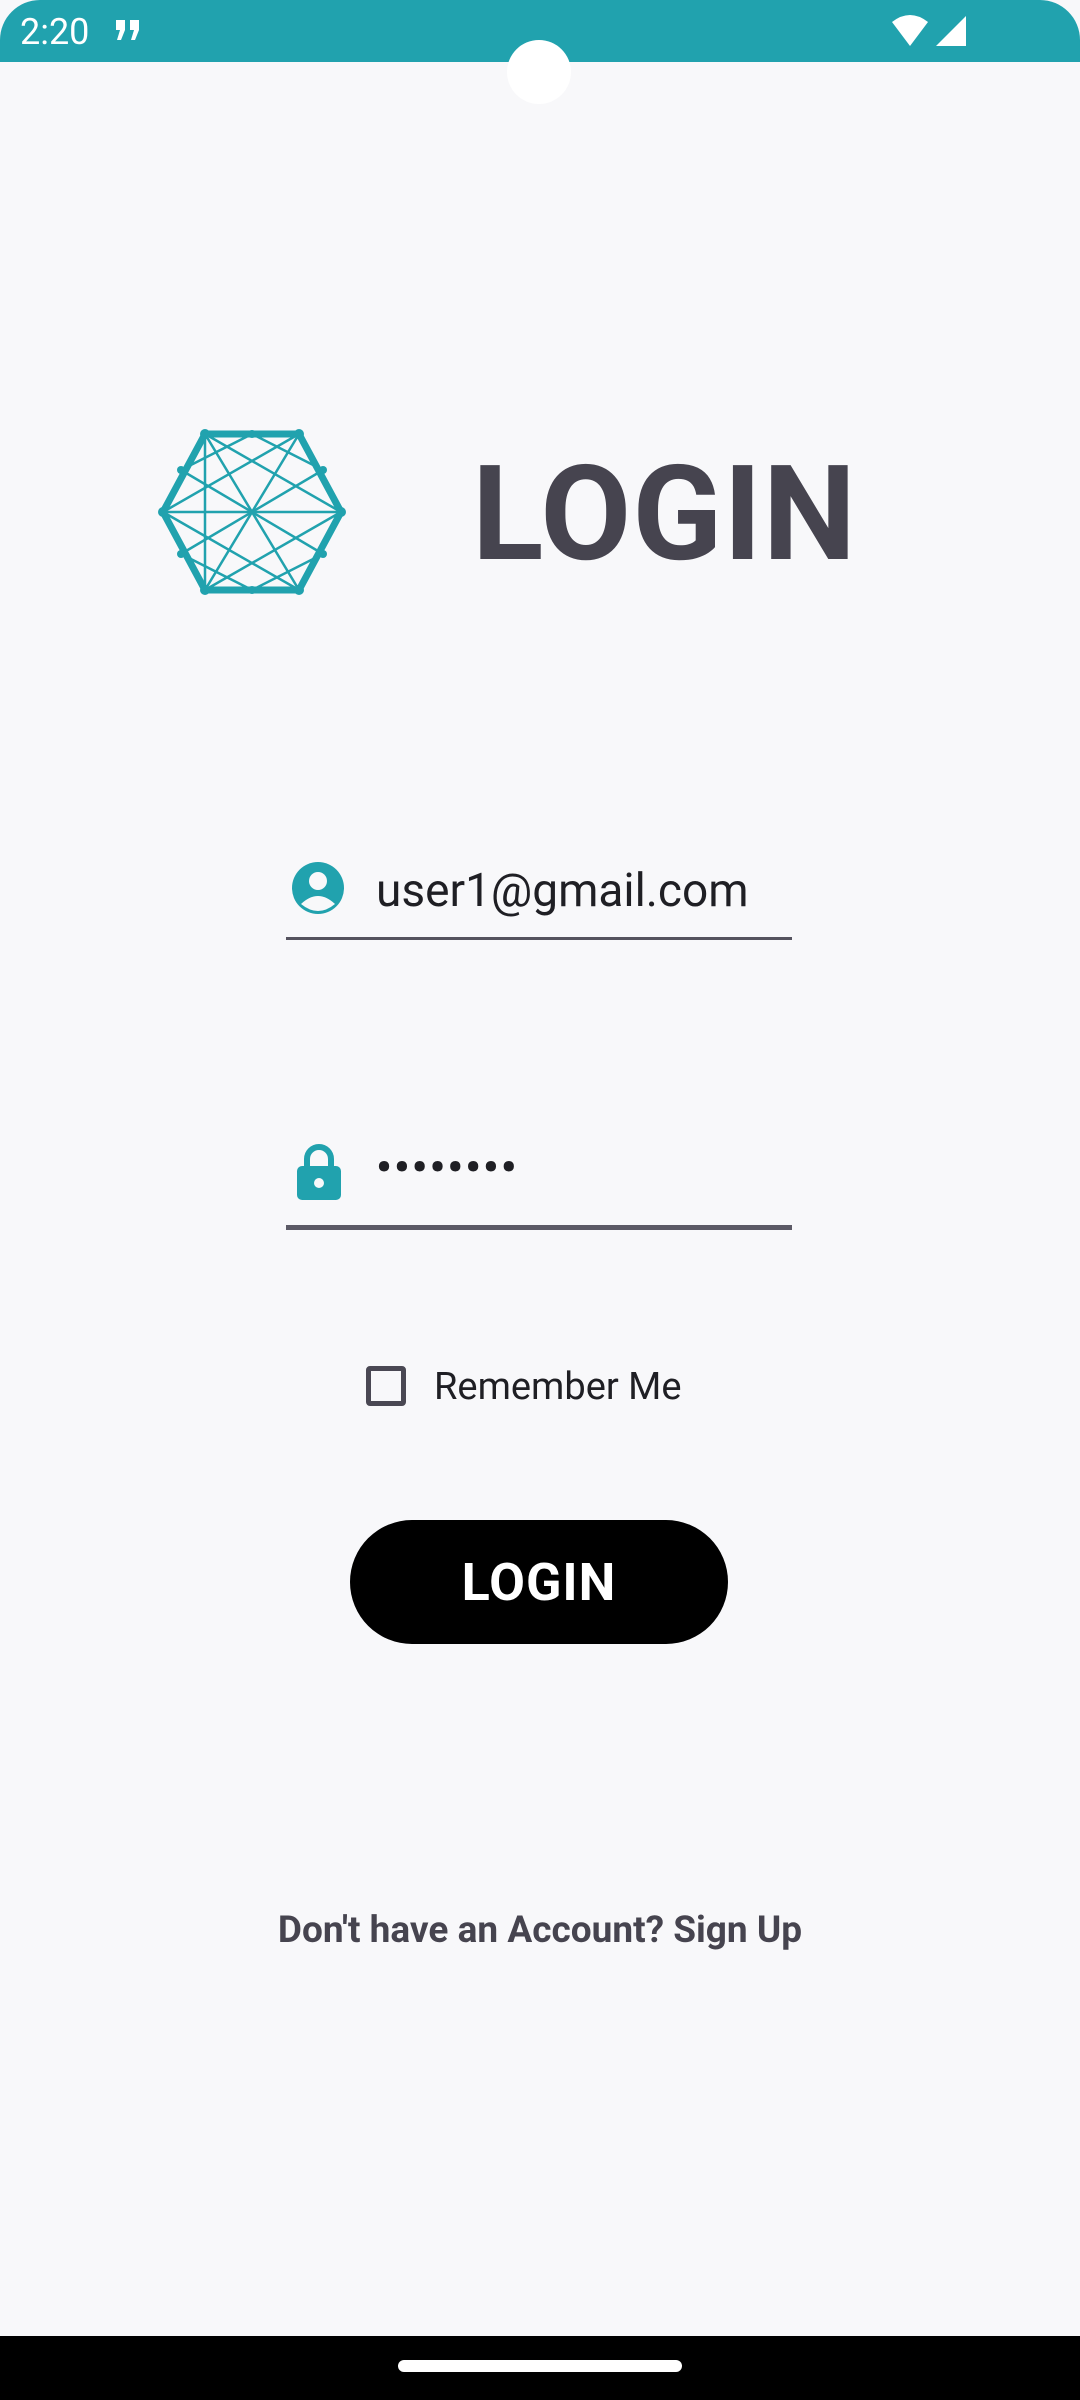  I want to click on signup-link: Don't have an Account? Sign Up, so click(540, 1931).